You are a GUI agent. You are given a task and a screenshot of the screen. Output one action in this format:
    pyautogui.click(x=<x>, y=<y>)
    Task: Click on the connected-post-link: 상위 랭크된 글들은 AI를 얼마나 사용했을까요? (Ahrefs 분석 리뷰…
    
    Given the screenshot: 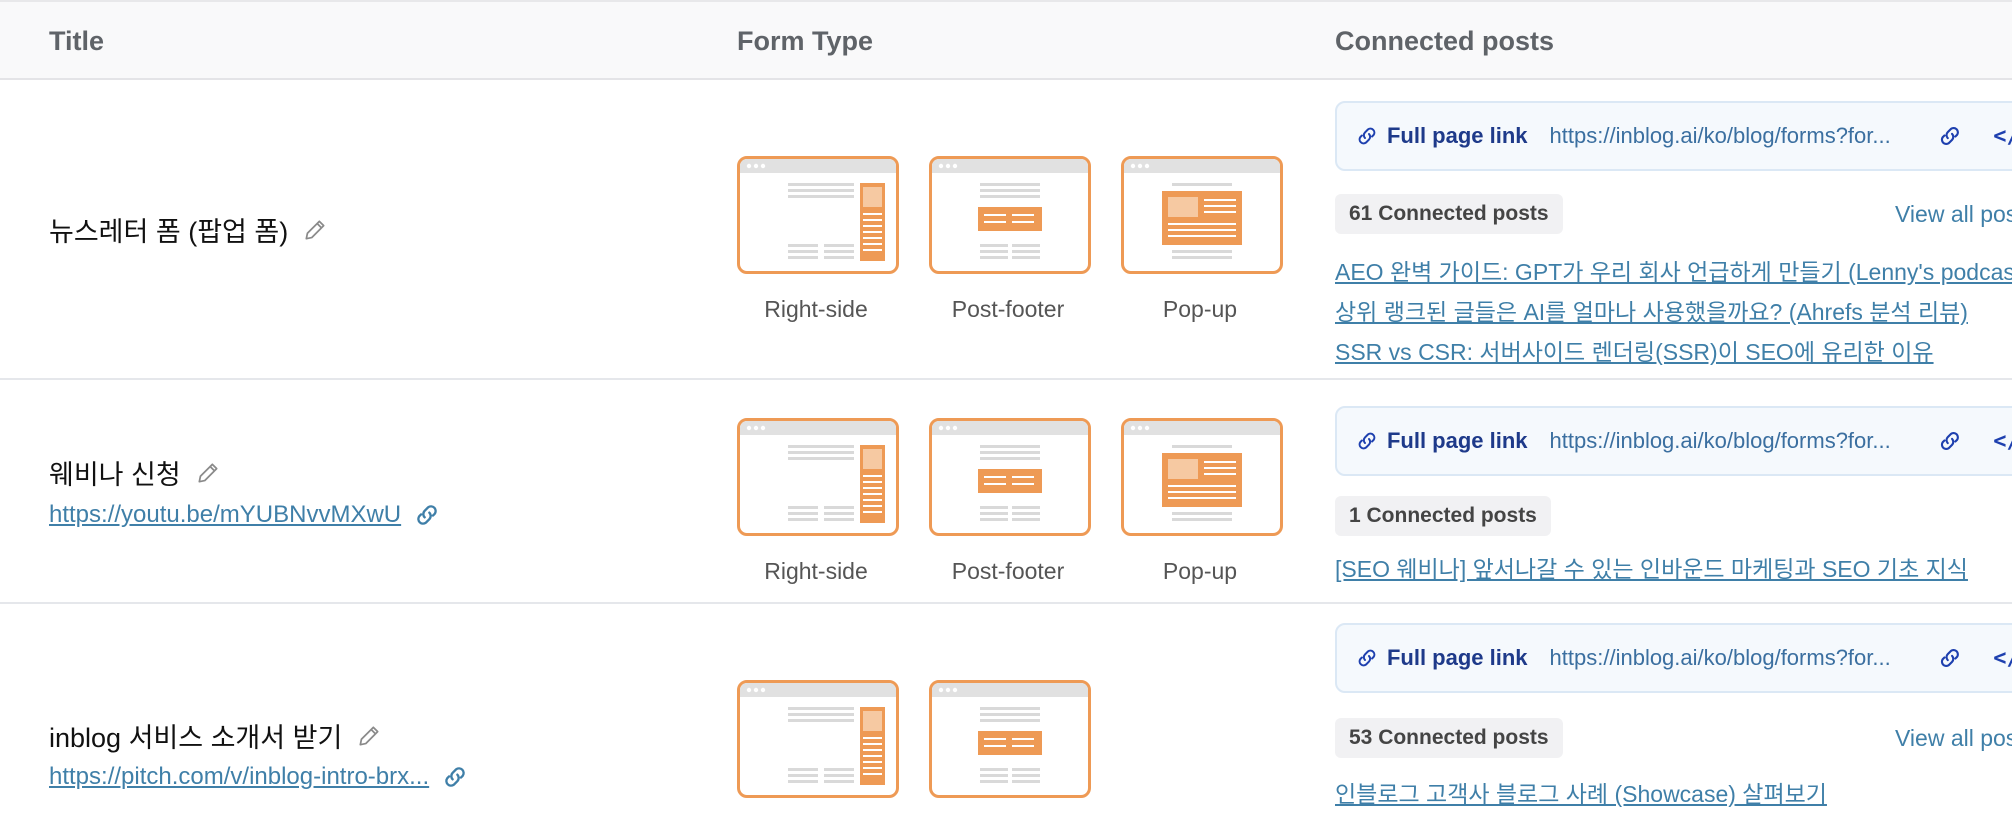 What is the action you would take?
    pyautogui.click(x=1651, y=310)
    